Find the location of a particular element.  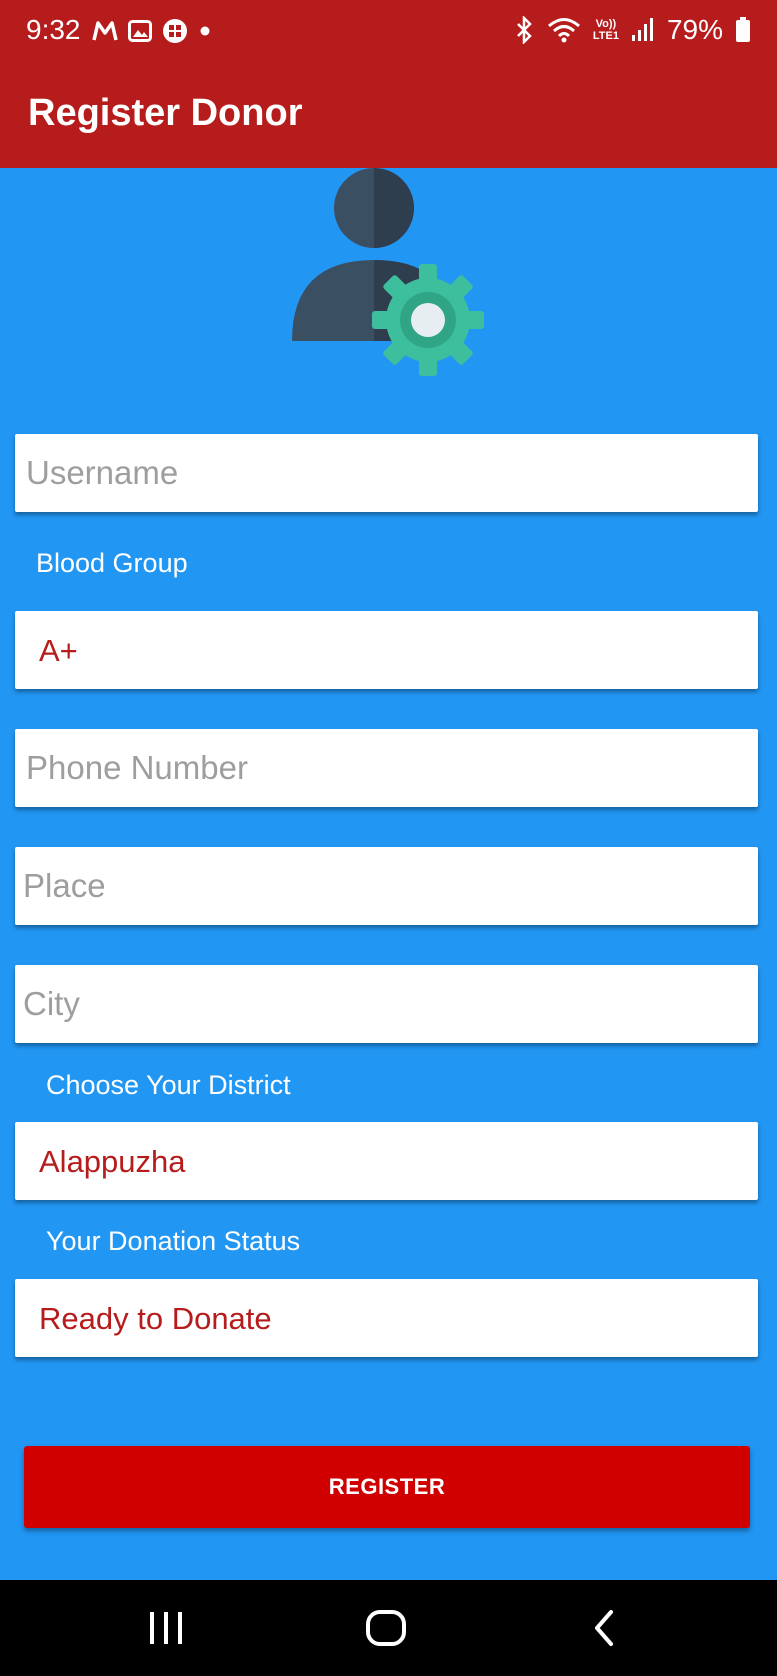

gallery-icon is located at coordinates (140, 31).